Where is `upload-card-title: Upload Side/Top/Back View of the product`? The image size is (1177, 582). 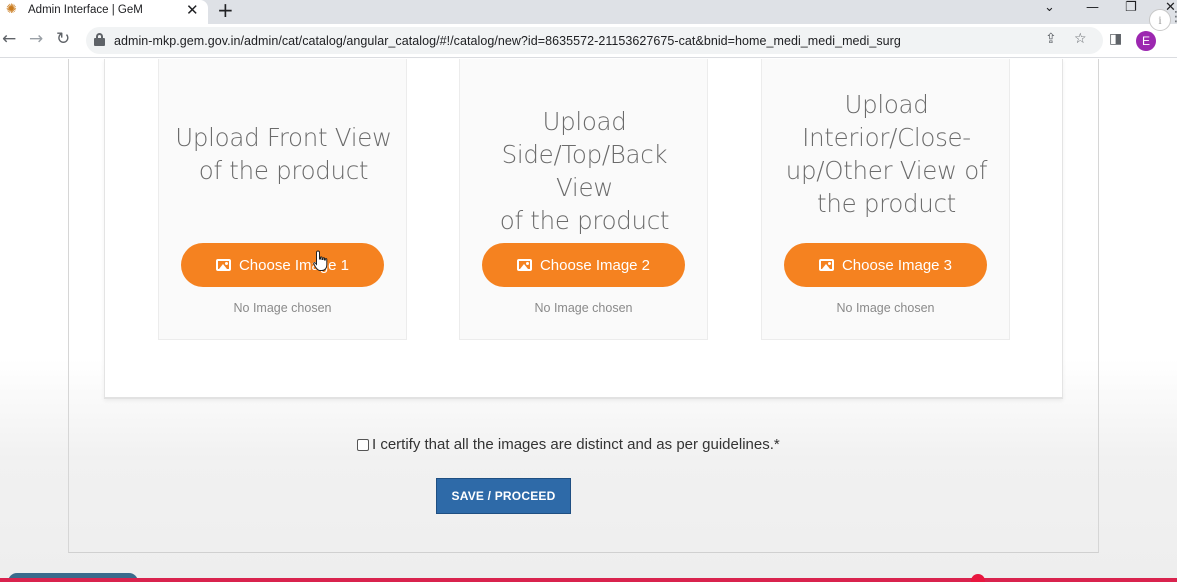 upload-card-title: Upload Side/Top/Back View of the product is located at coordinates (584, 171).